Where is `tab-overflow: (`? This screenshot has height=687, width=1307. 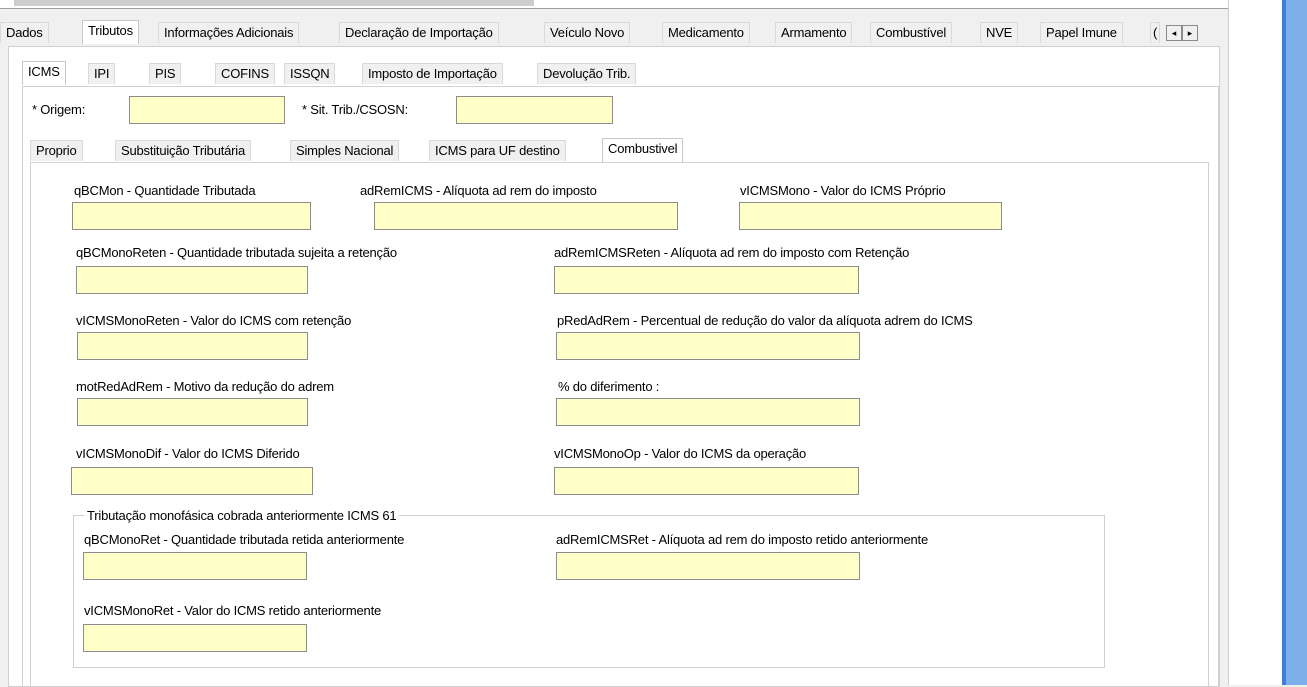
tab-overflow: ( is located at coordinates (1155, 32).